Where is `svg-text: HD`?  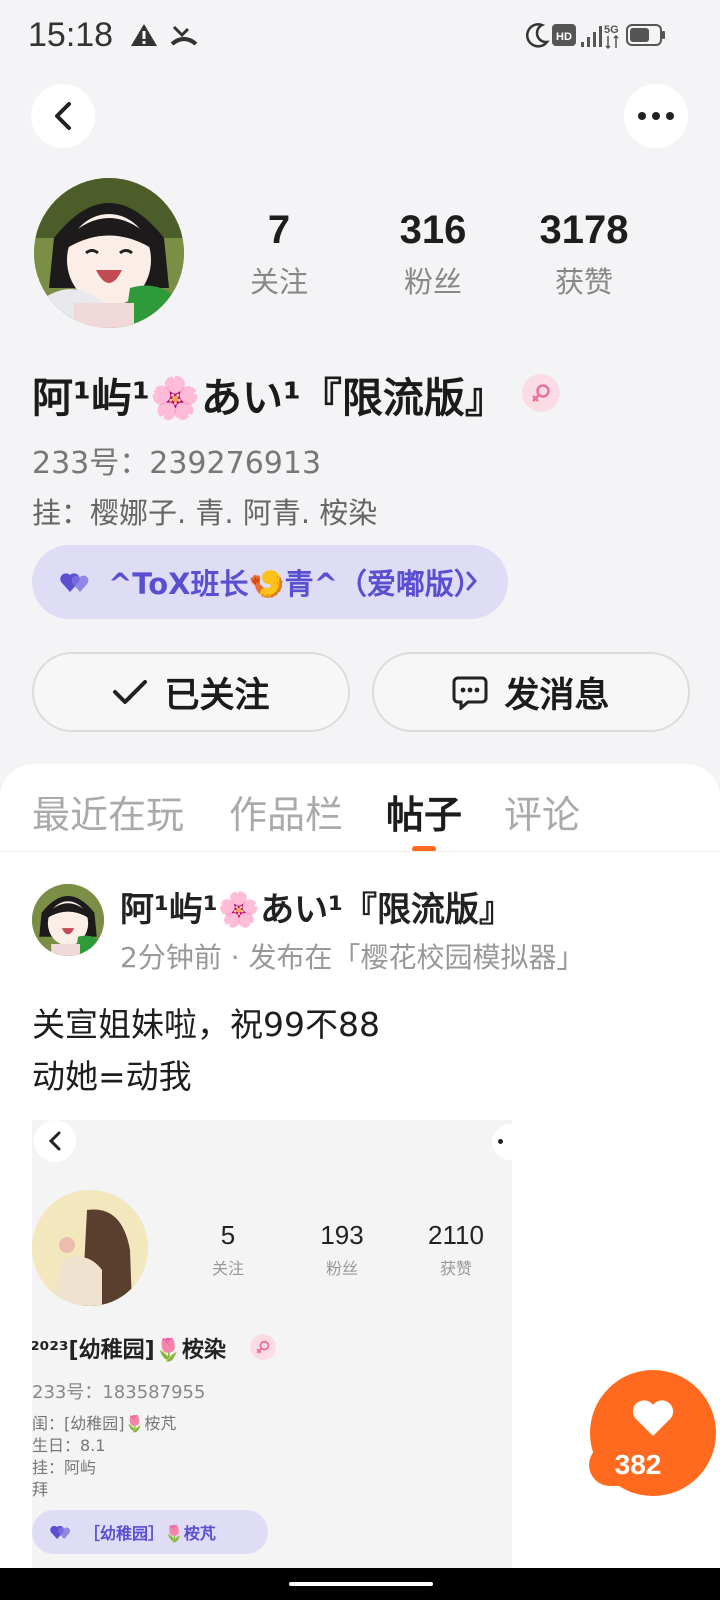 svg-text: HD is located at coordinates (564, 37).